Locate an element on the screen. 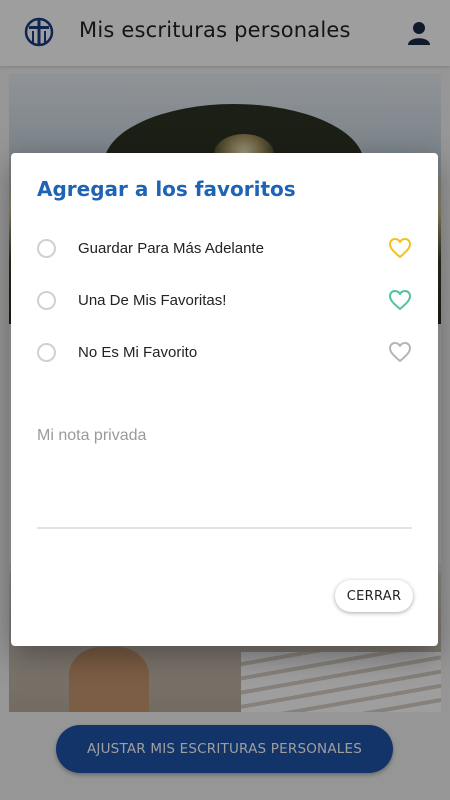 The width and height of the screenshot is (450, 800). favorite-option-not-favorite: No Es Mi Favorito is located at coordinates (224, 354).